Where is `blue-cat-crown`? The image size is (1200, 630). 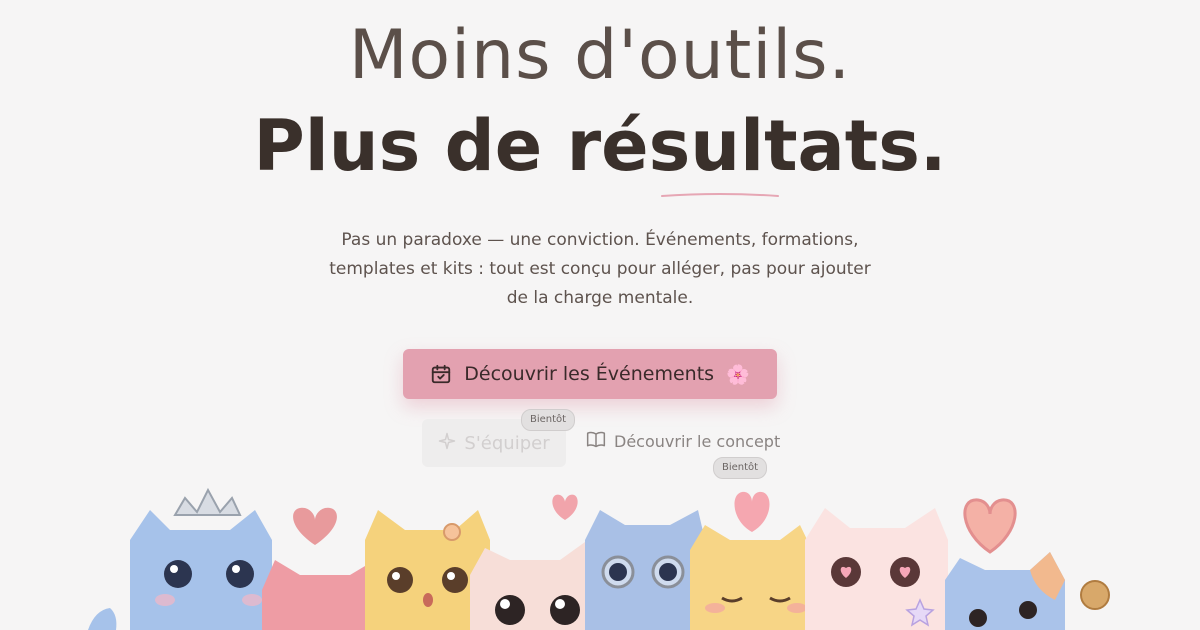
blue-cat-crown is located at coordinates (201, 558).